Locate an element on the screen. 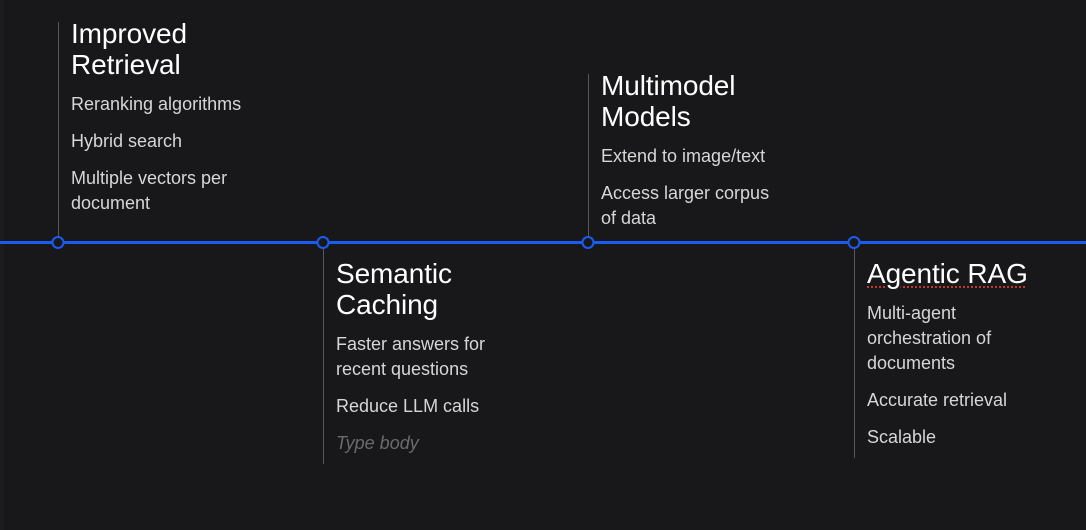 Image resolution: width=1086 pixels, height=530 pixels. event-bullet: Access larger corpus of data is located at coordinates (685, 206).